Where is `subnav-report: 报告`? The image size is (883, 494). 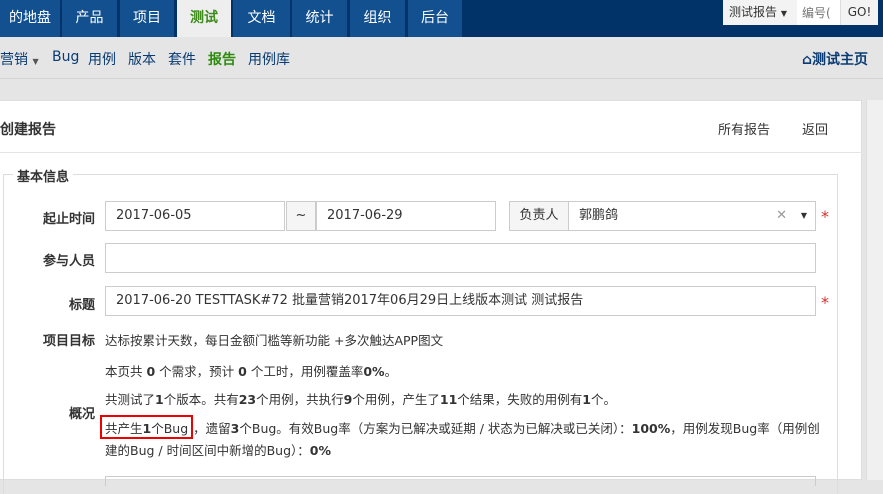
subnav-report: 报告 is located at coordinates (222, 59).